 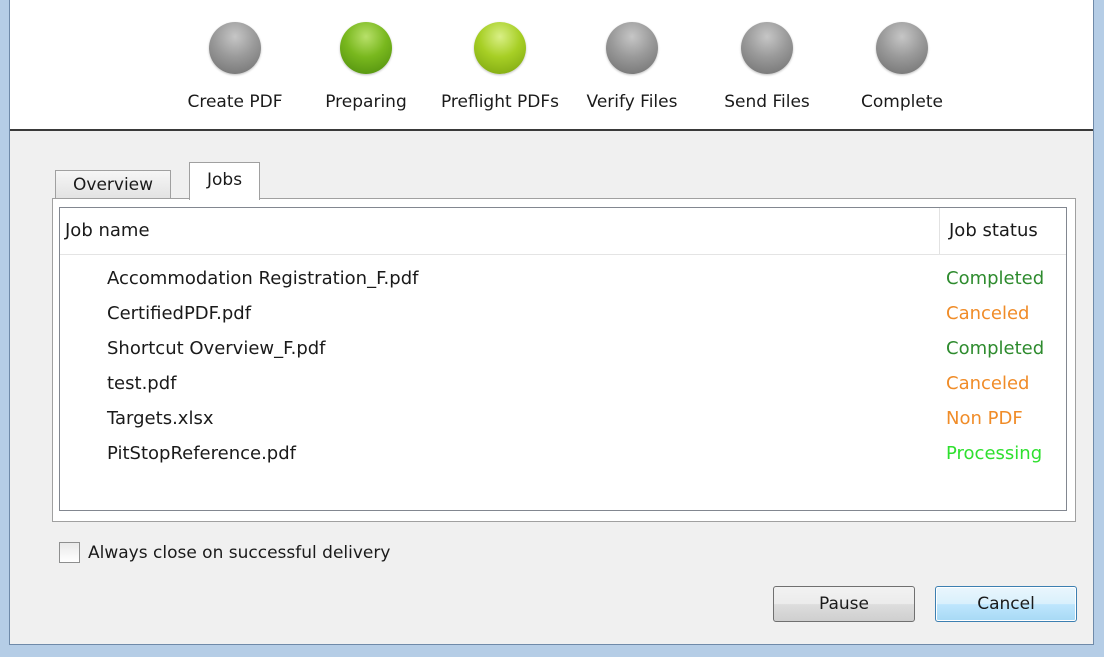 What do you see at coordinates (632, 102) in the screenshot?
I see `step-label: Verify Files` at bounding box center [632, 102].